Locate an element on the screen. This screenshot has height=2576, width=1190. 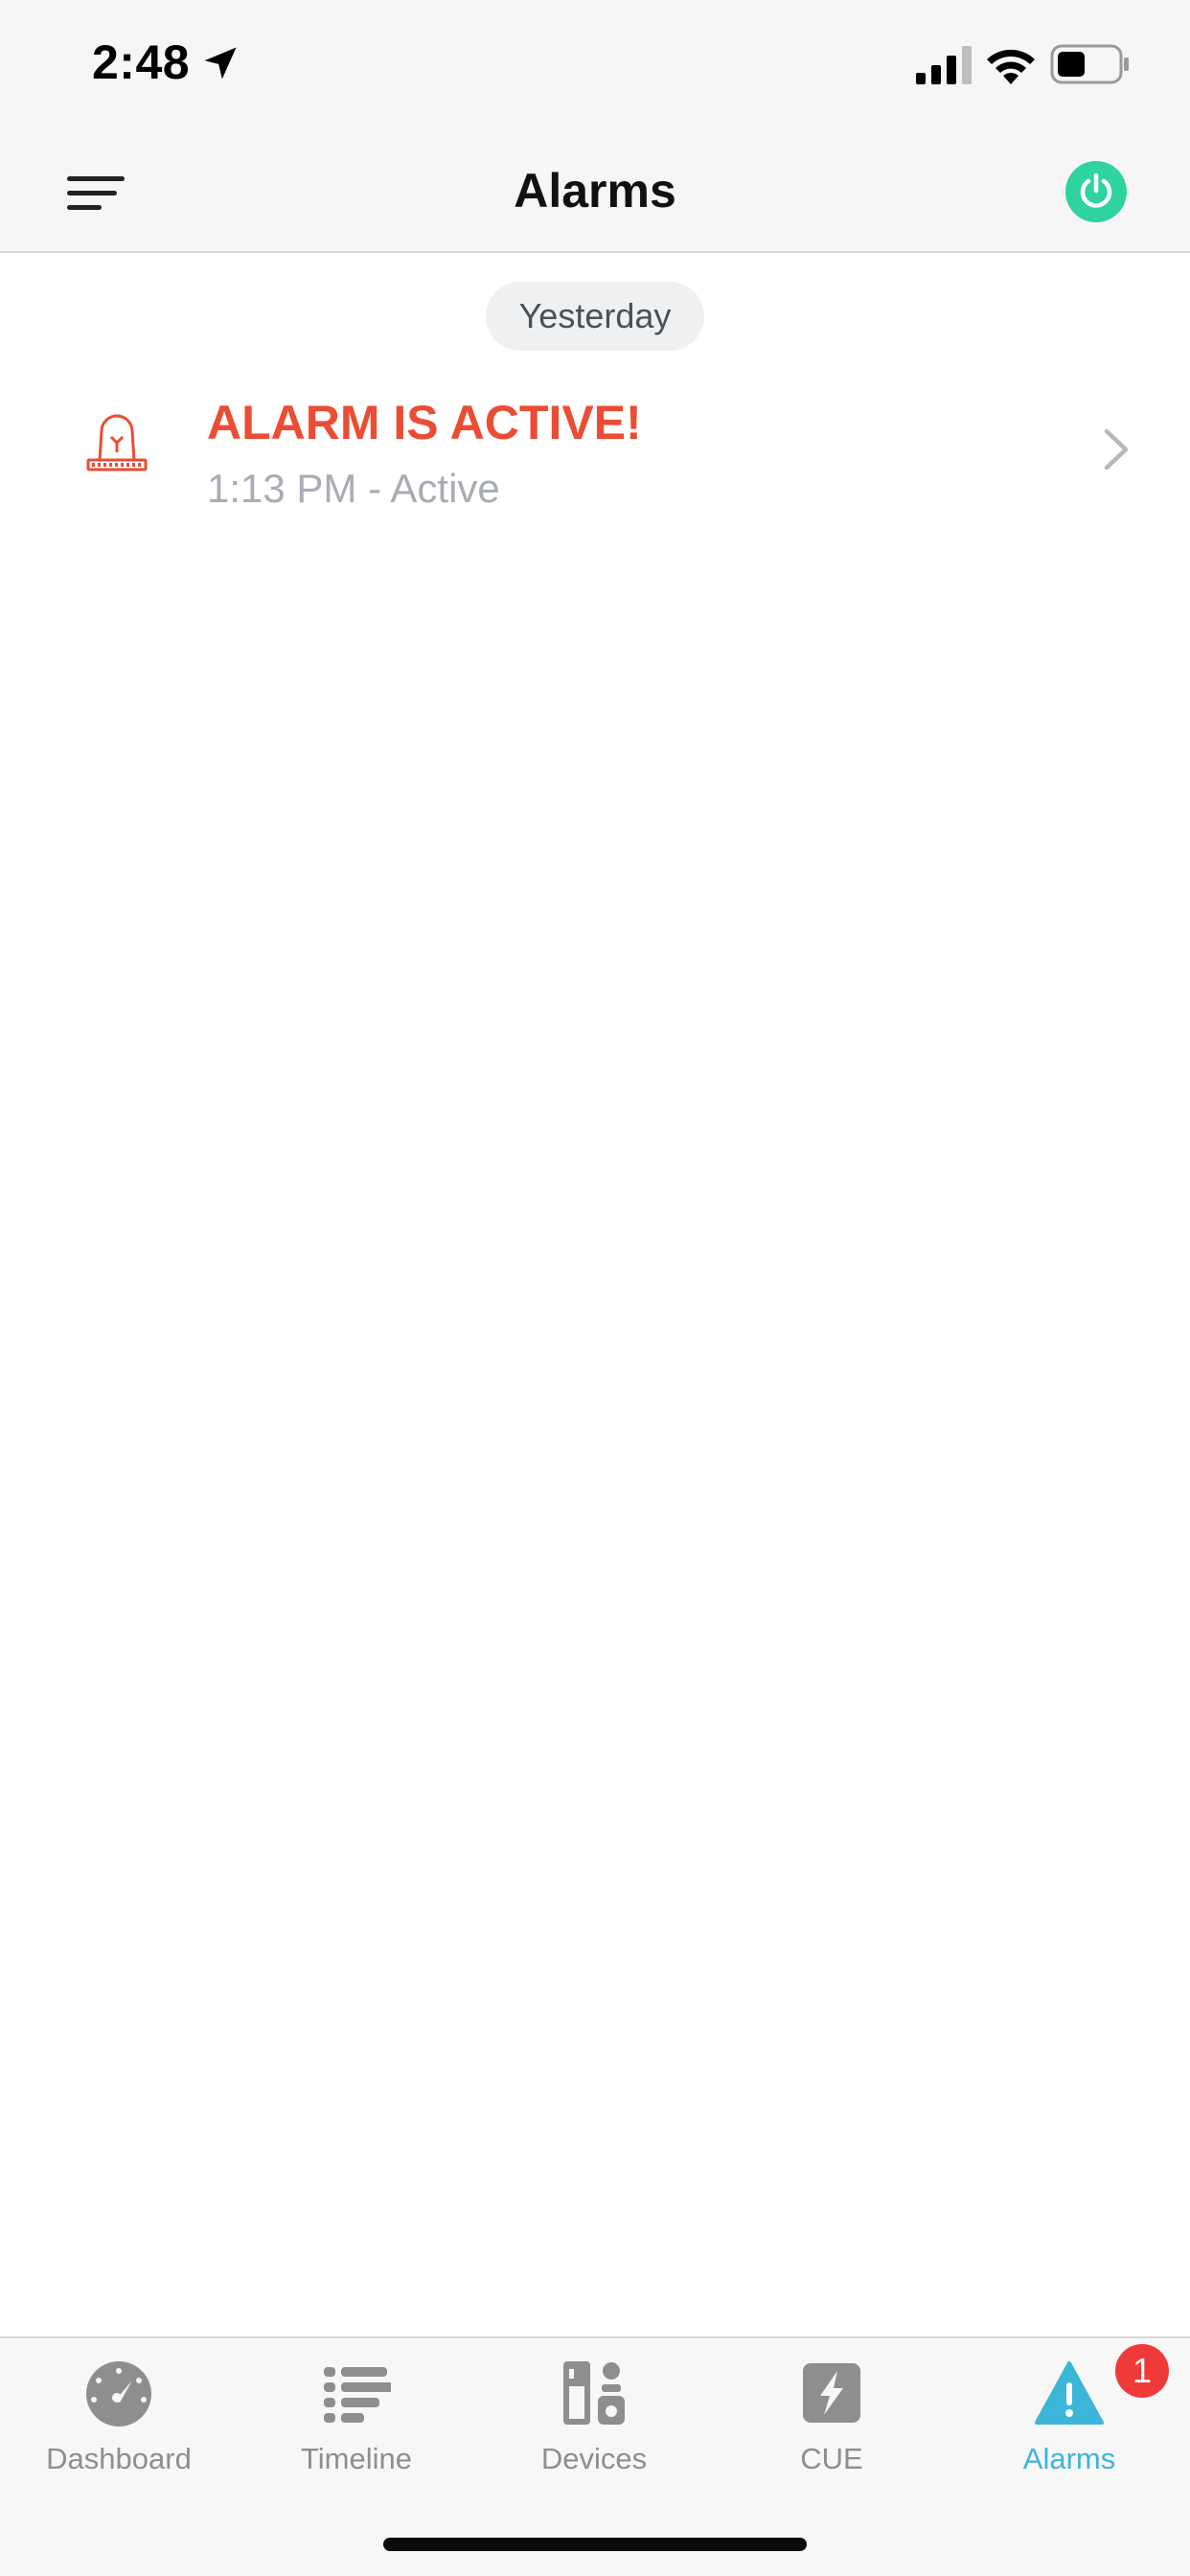
devices-icon is located at coordinates (594, 2393).